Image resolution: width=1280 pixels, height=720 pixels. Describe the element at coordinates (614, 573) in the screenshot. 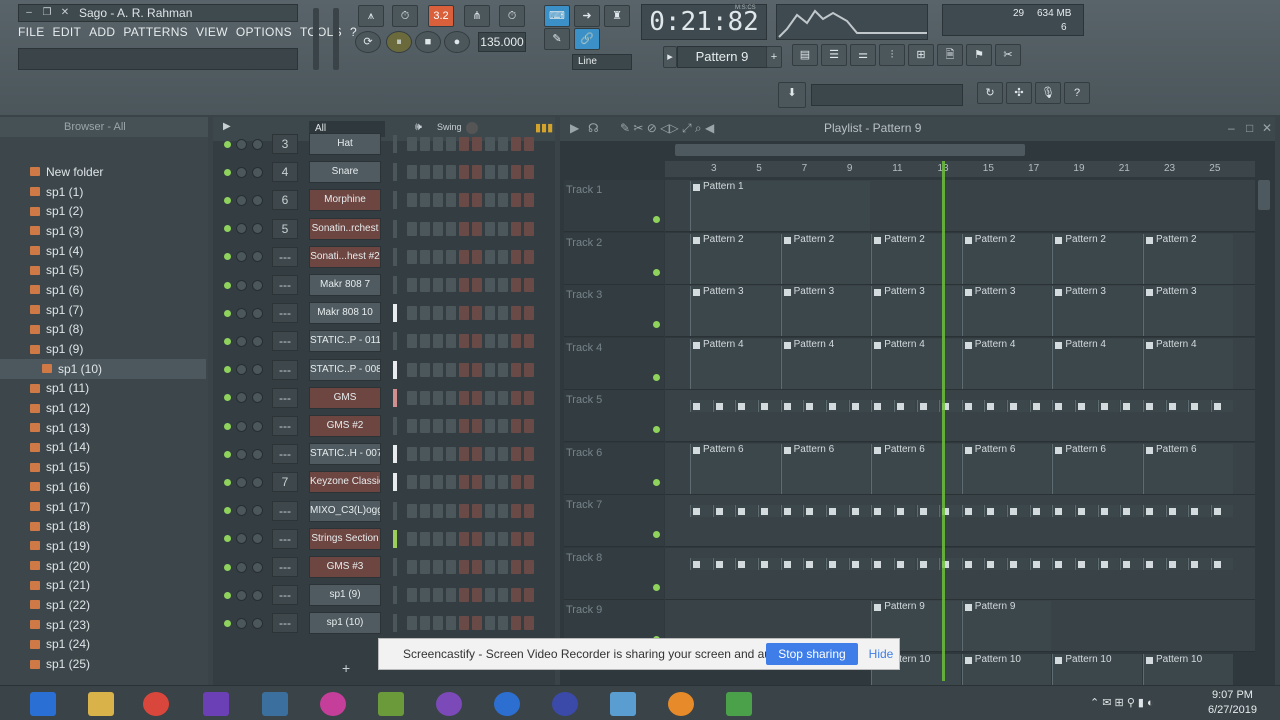

I see `track-header: Track 8` at that location.